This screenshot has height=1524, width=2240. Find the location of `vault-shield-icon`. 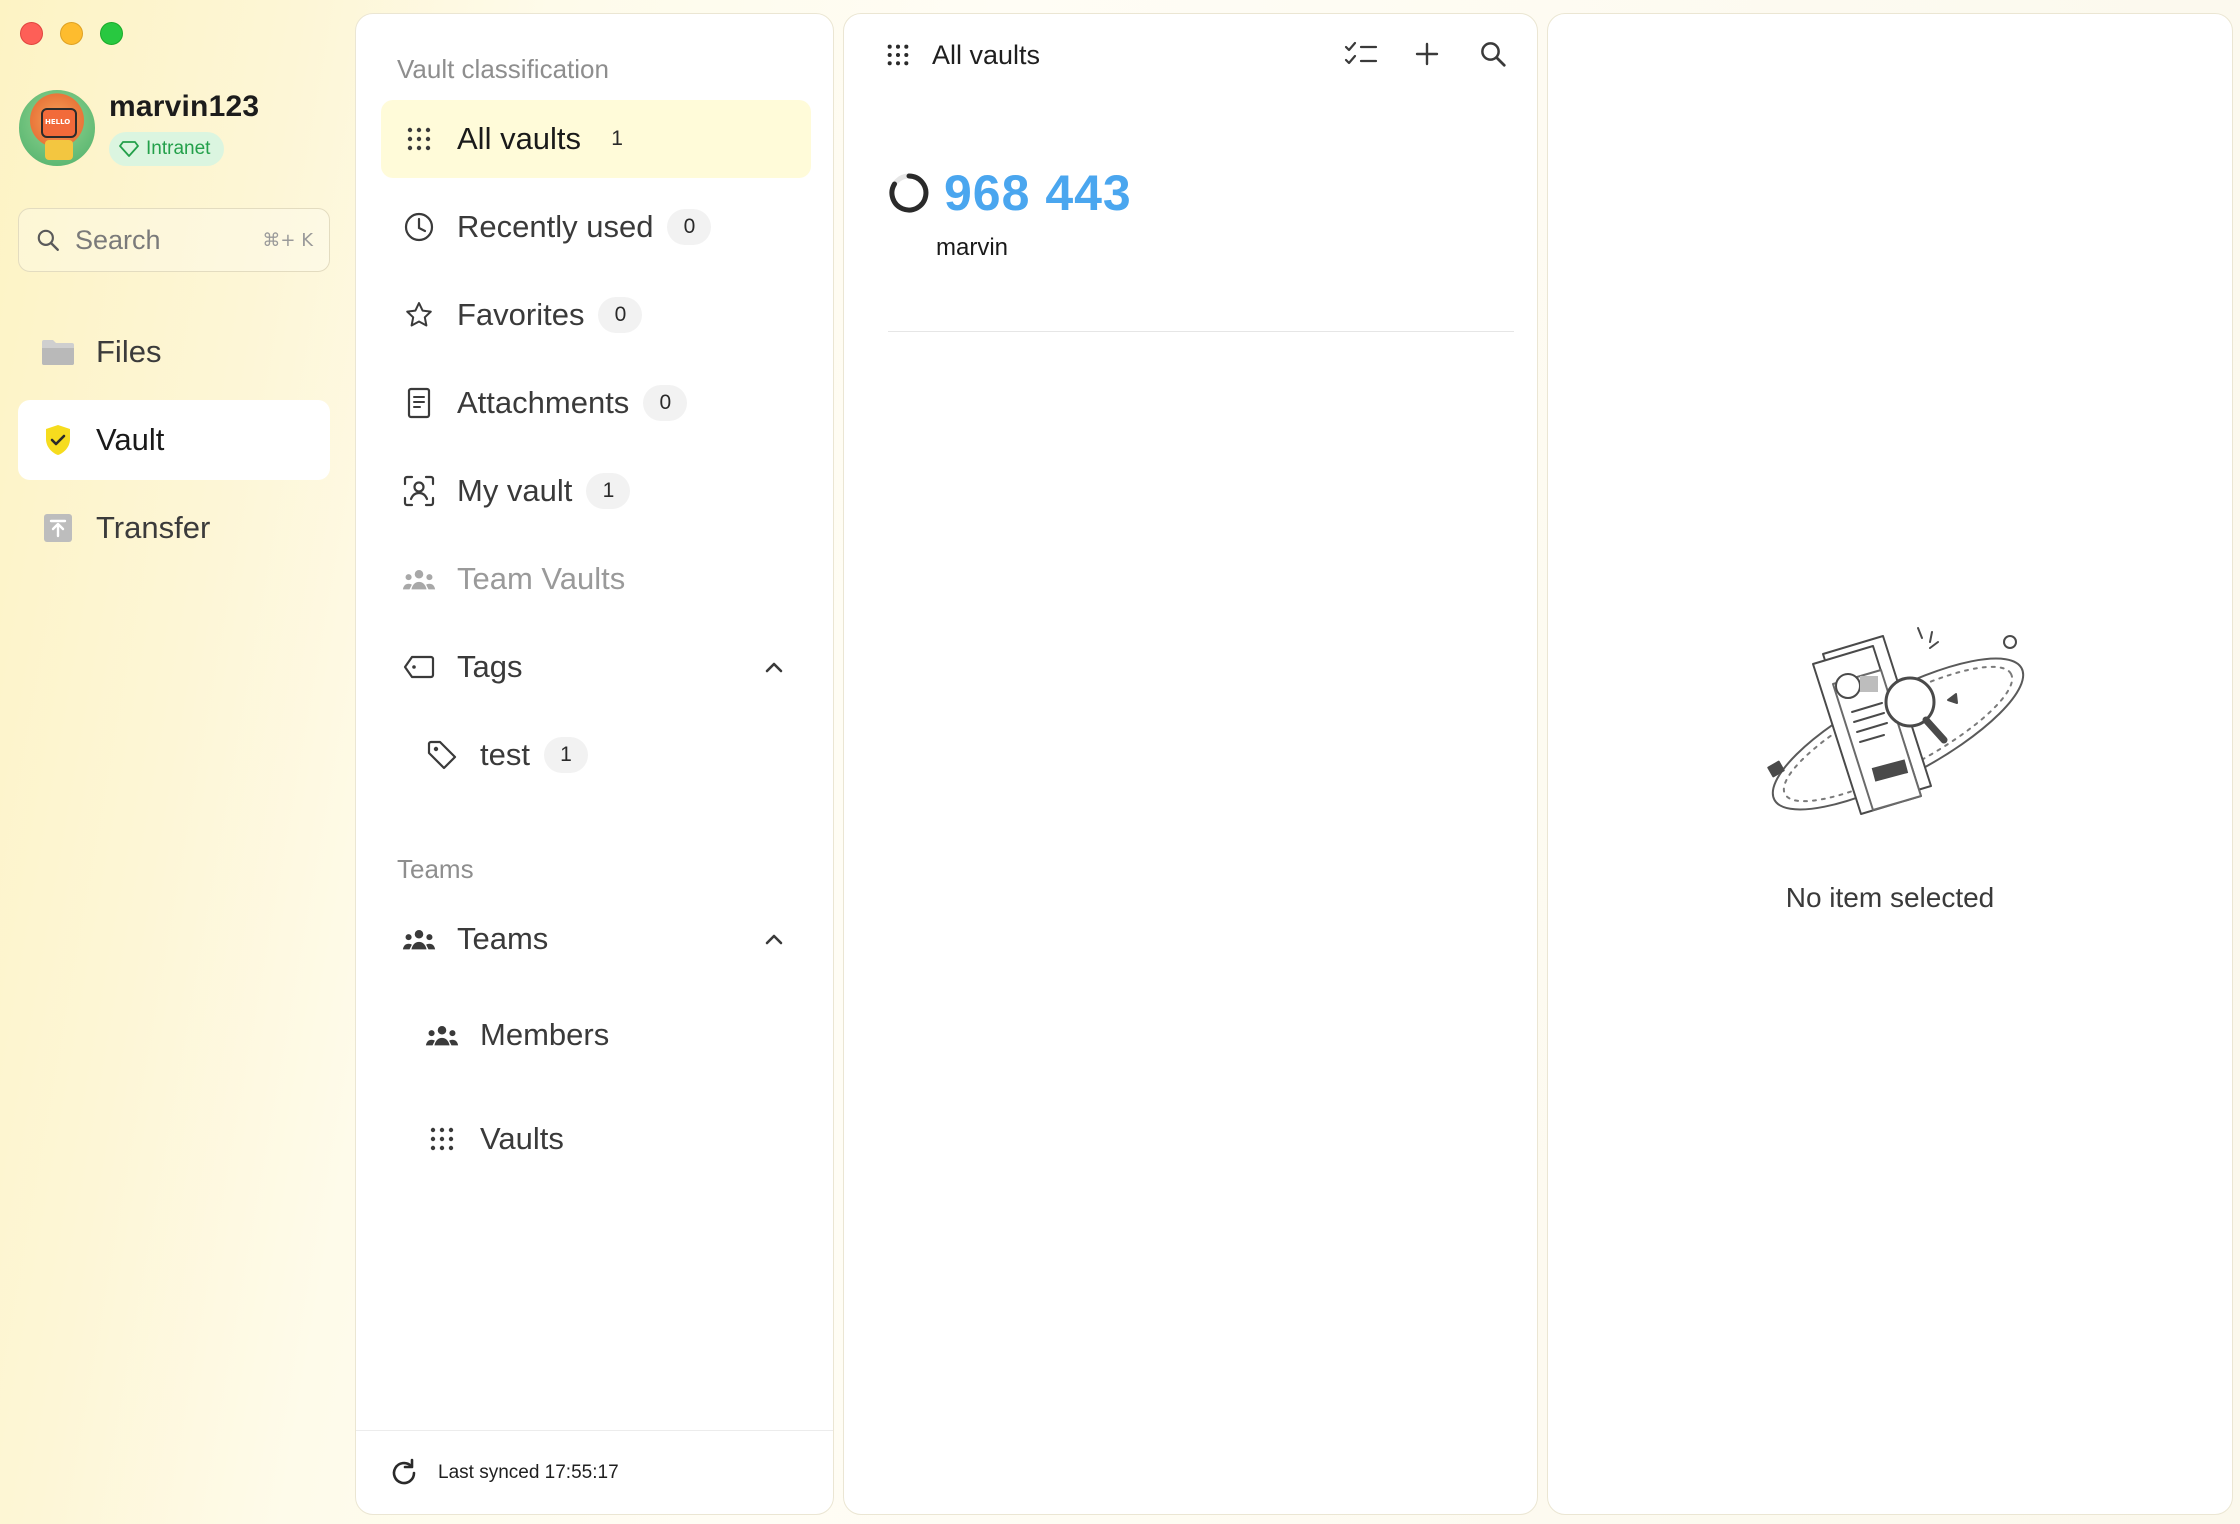

vault-shield-icon is located at coordinates (58, 440).